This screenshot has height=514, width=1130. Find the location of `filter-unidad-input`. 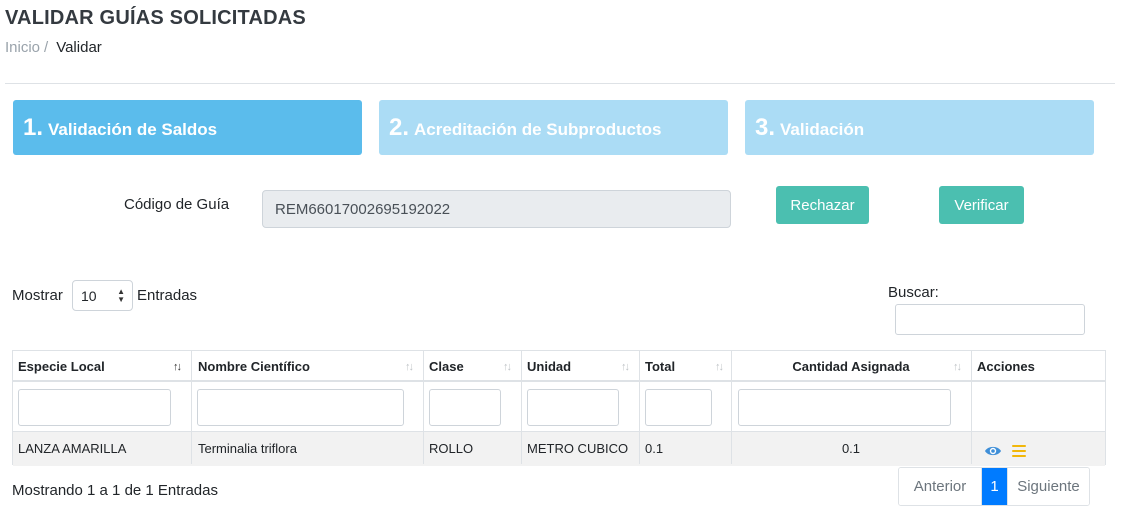

filter-unidad-input is located at coordinates (573, 407).